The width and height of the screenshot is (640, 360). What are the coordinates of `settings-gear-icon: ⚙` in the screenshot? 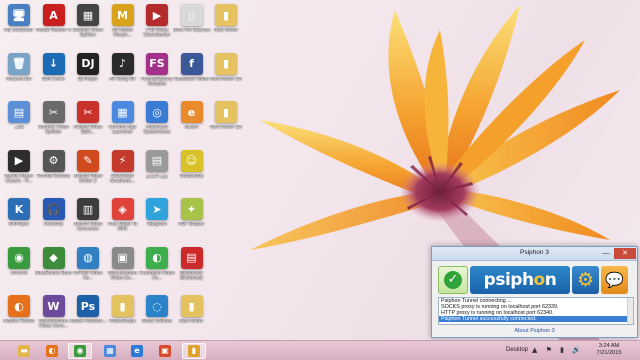 It's located at (585, 280).